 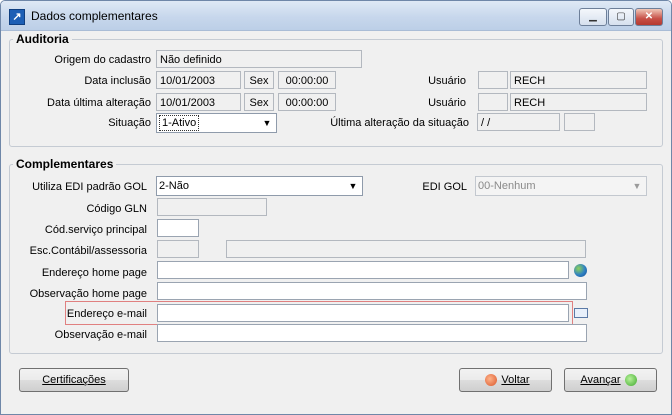 I want to click on origem-field: Não definido, so click(x=259, y=59).